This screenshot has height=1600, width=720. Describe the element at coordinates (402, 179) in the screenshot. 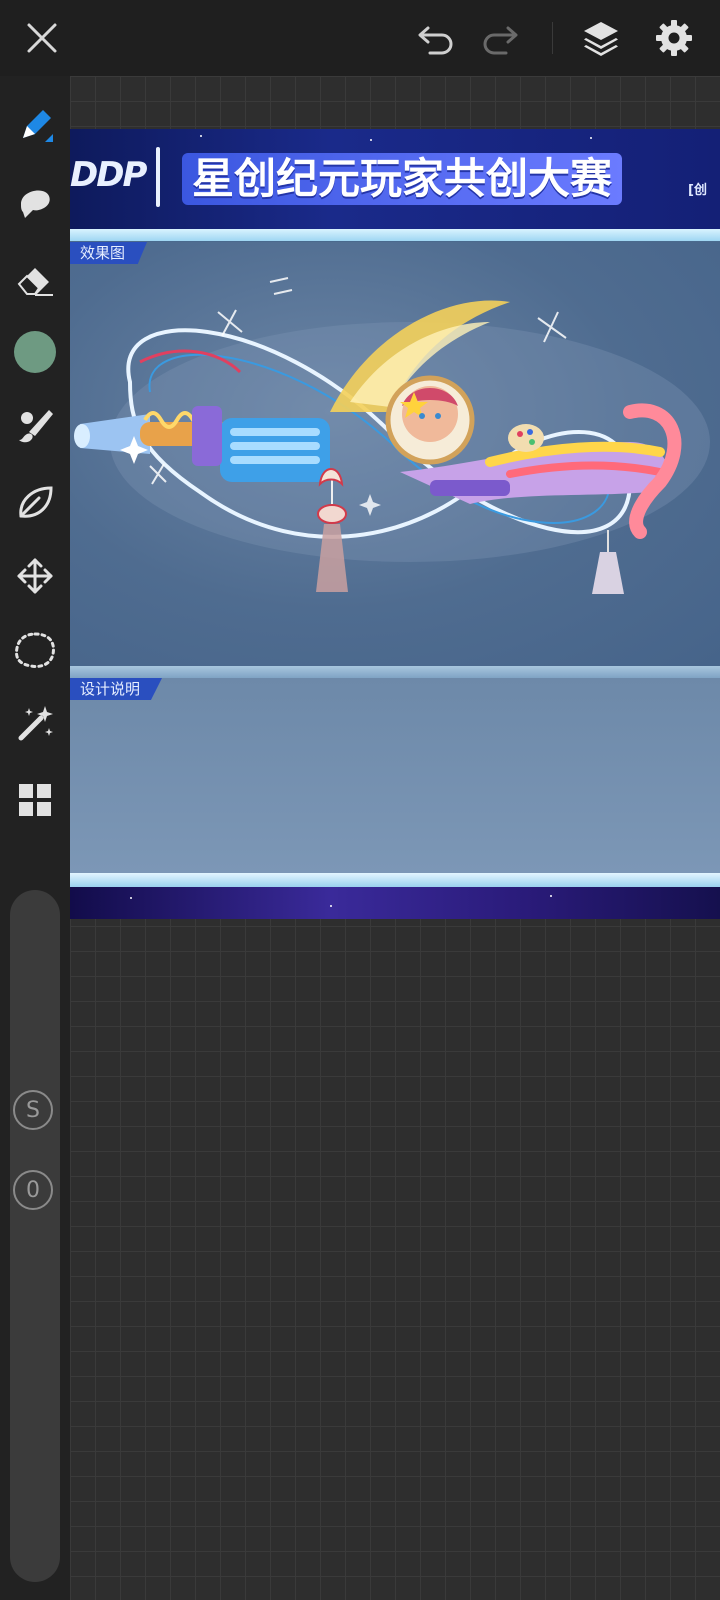

I see `banner-title: 星创纪元玩家共创大赛` at that location.